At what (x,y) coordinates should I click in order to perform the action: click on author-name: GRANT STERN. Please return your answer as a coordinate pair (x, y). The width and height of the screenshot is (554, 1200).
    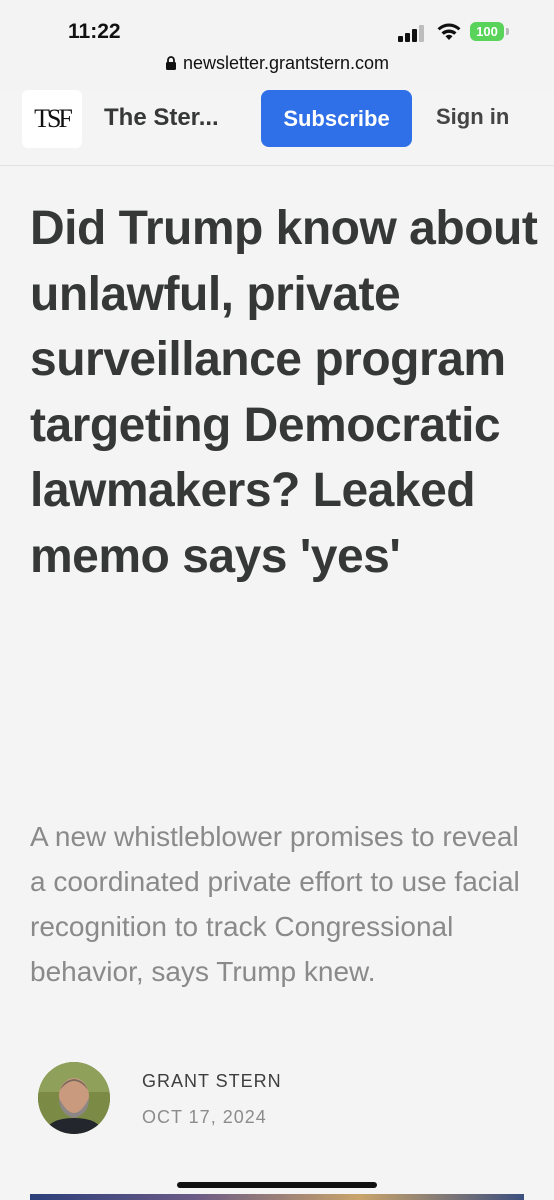
    Looking at the image, I should click on (212, 1081).